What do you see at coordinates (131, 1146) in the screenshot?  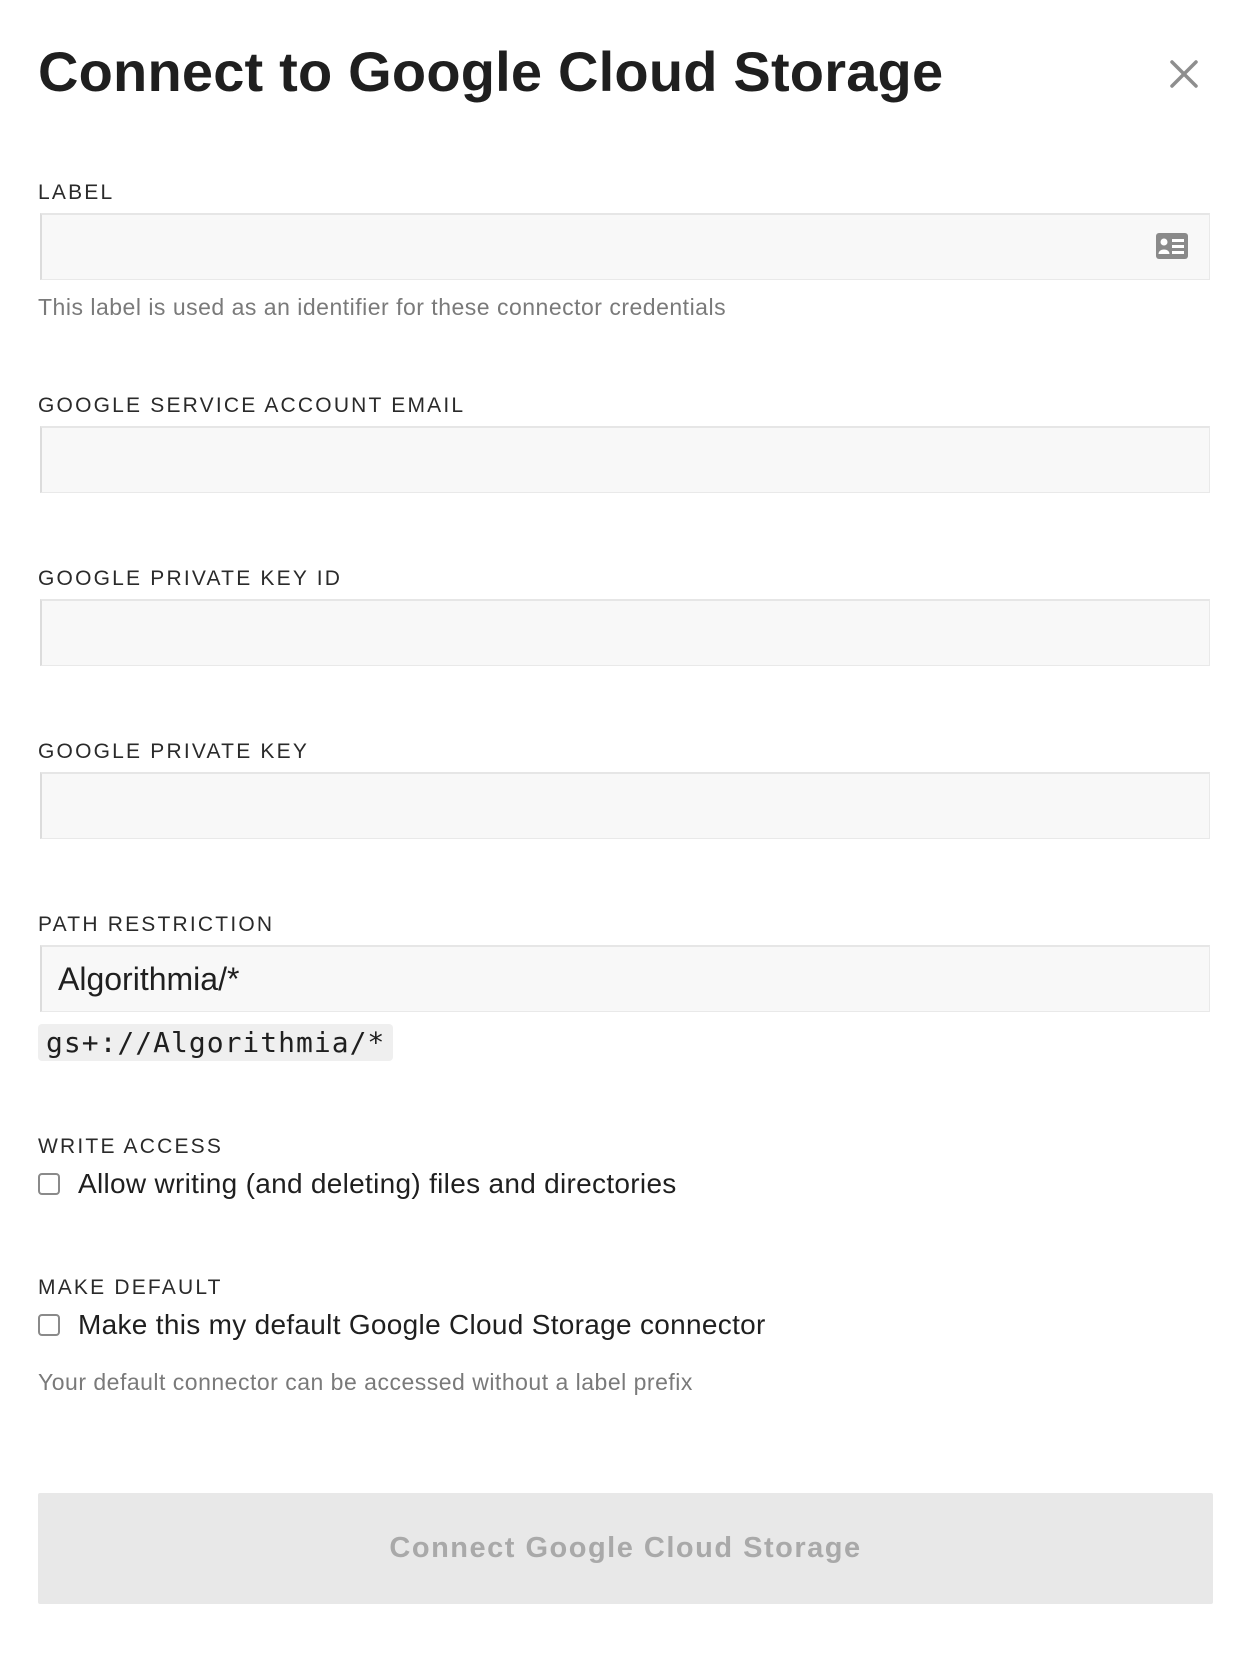 I see `write-access-label: WRITE ACCESS` at bounding box center [131, 1146].